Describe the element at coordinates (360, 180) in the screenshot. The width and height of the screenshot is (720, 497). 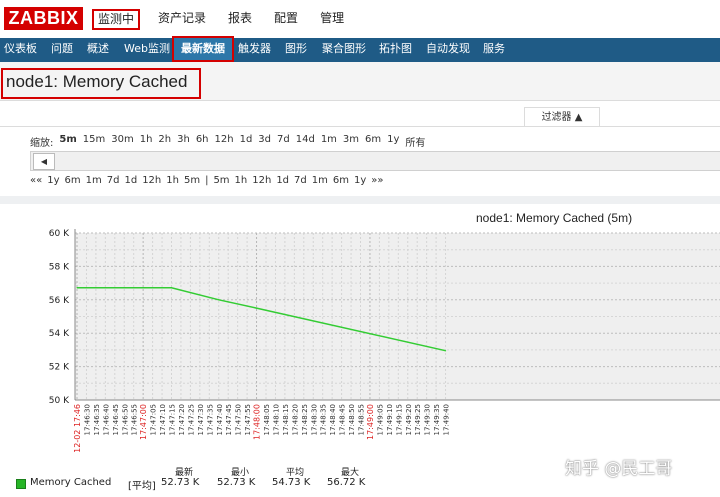
I see `nav-forward-option: 1y` at that location.